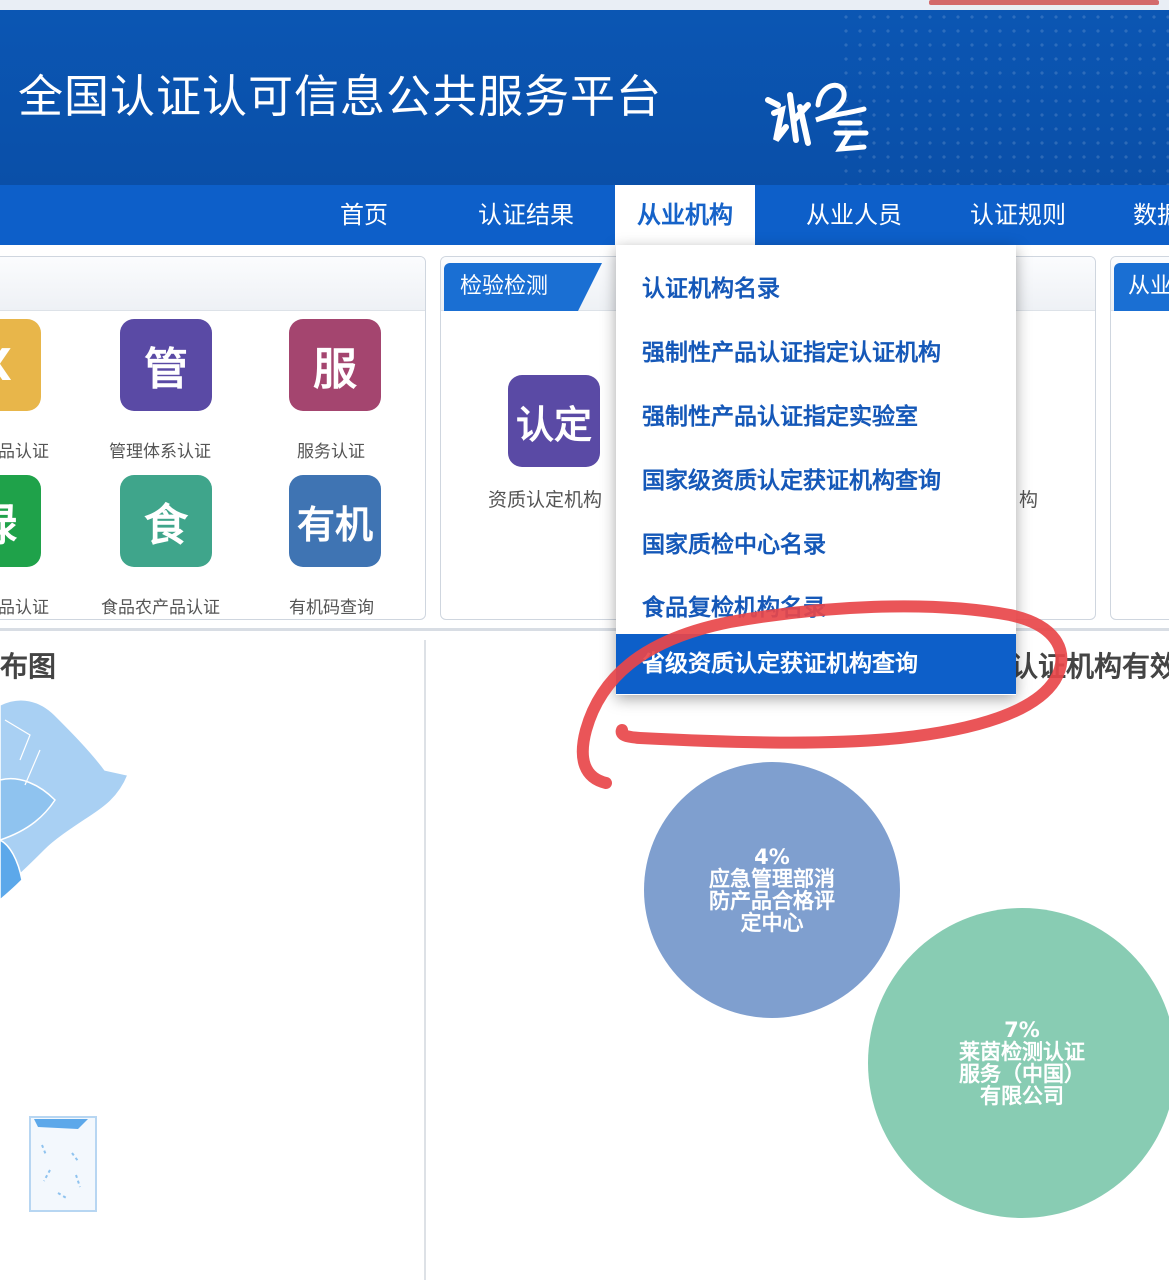  What do you see at coordinates (854, 215) in the screenshot?
I see `nav-item-personnel: 从业人员` at bounding box center [854, 215].